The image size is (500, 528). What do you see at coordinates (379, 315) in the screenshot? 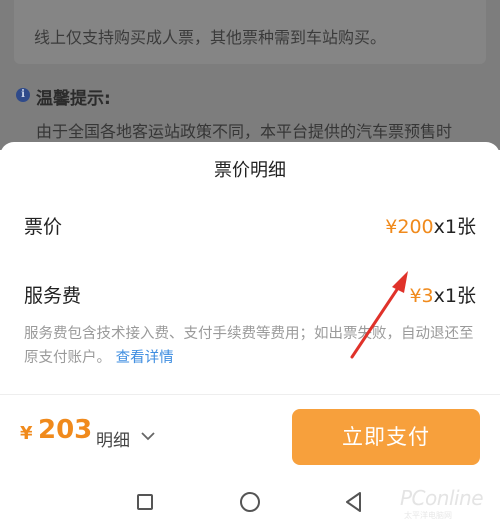
I see `annotation-arrow-icon` at bounding box center [379, 315].